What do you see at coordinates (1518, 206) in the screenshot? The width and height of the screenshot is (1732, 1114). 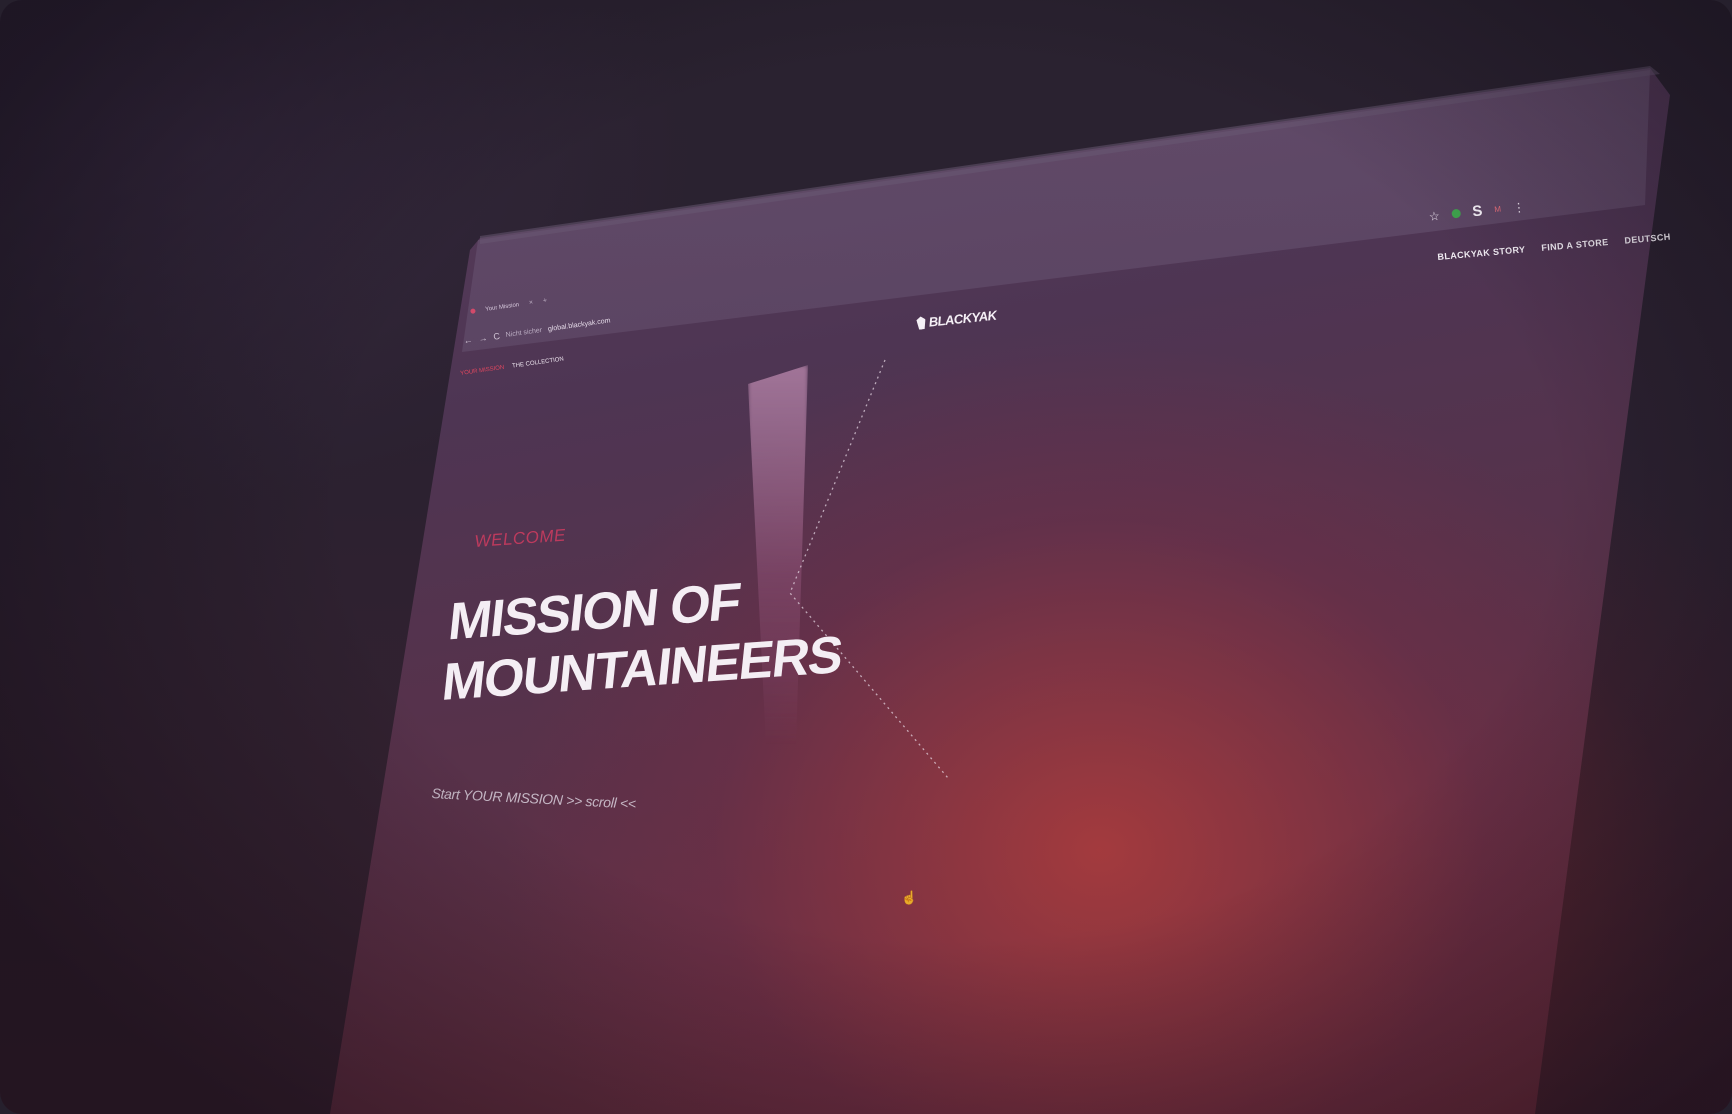 I see `menu-dots-icon: ⋮` at bounding box center [1518, 206].